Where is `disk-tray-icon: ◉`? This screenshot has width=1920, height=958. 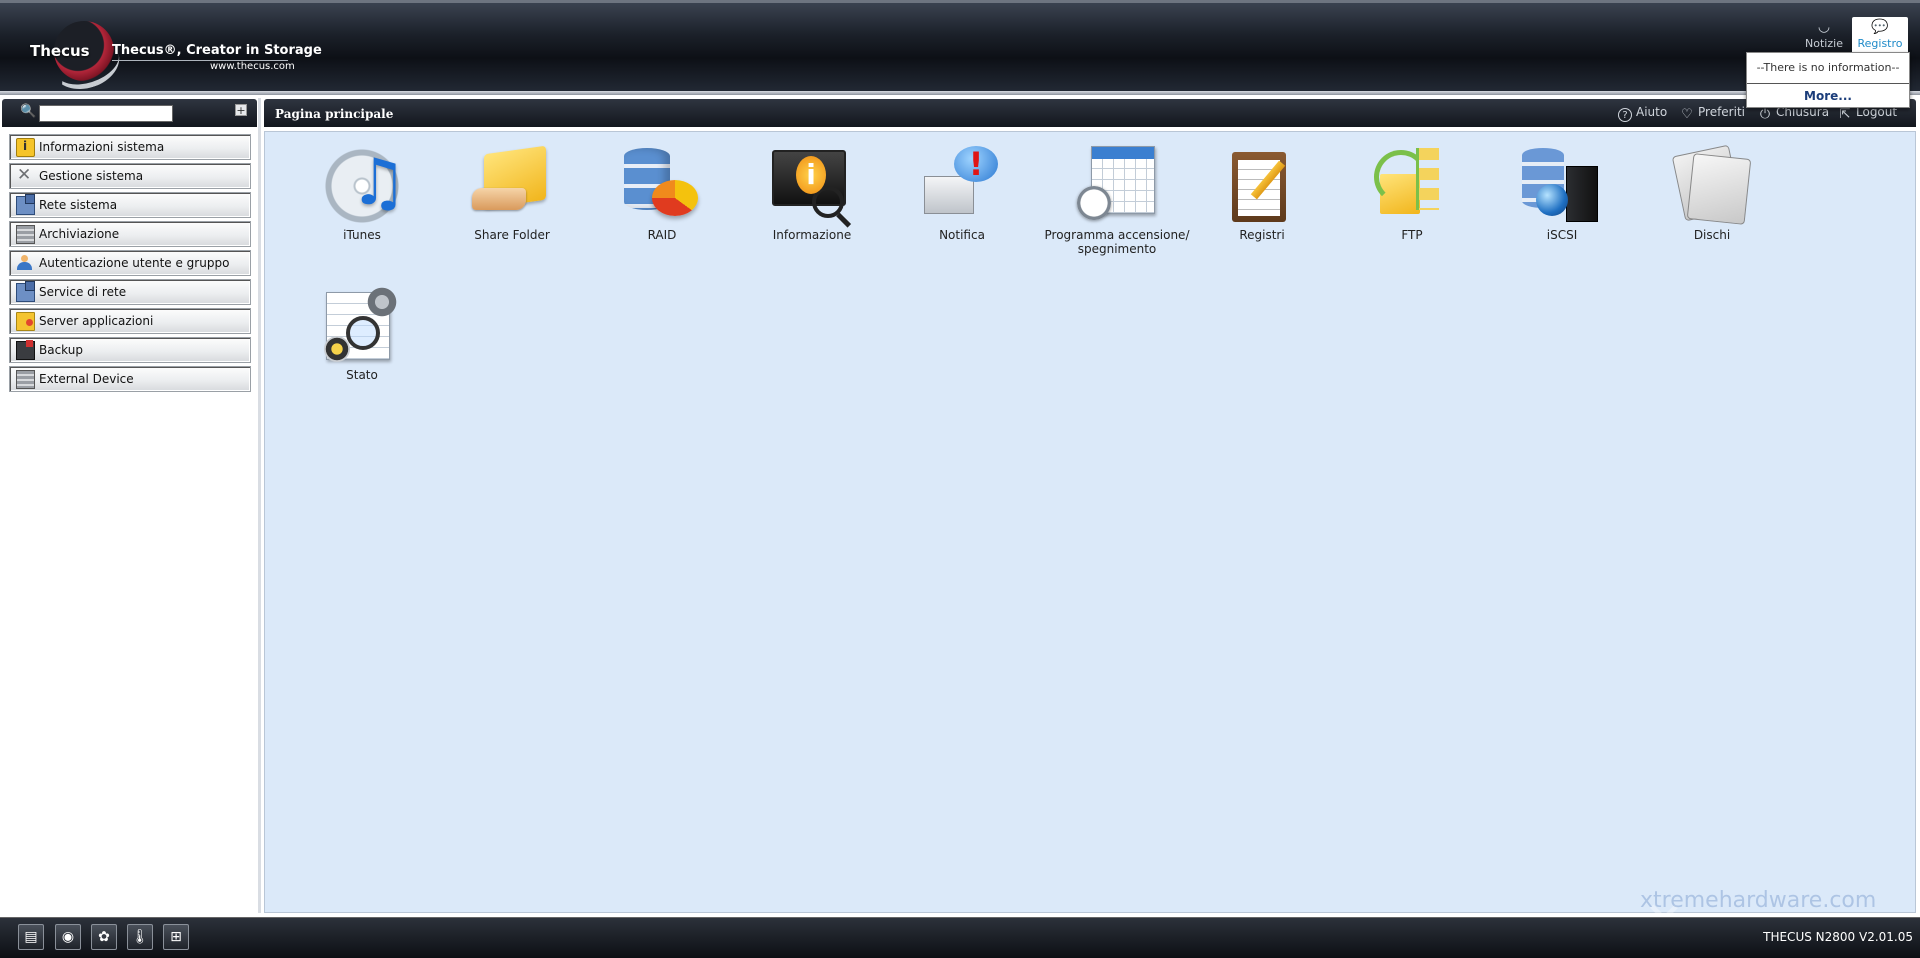 disk-tray-icon: ◉ is located at coordinates (68, 937).